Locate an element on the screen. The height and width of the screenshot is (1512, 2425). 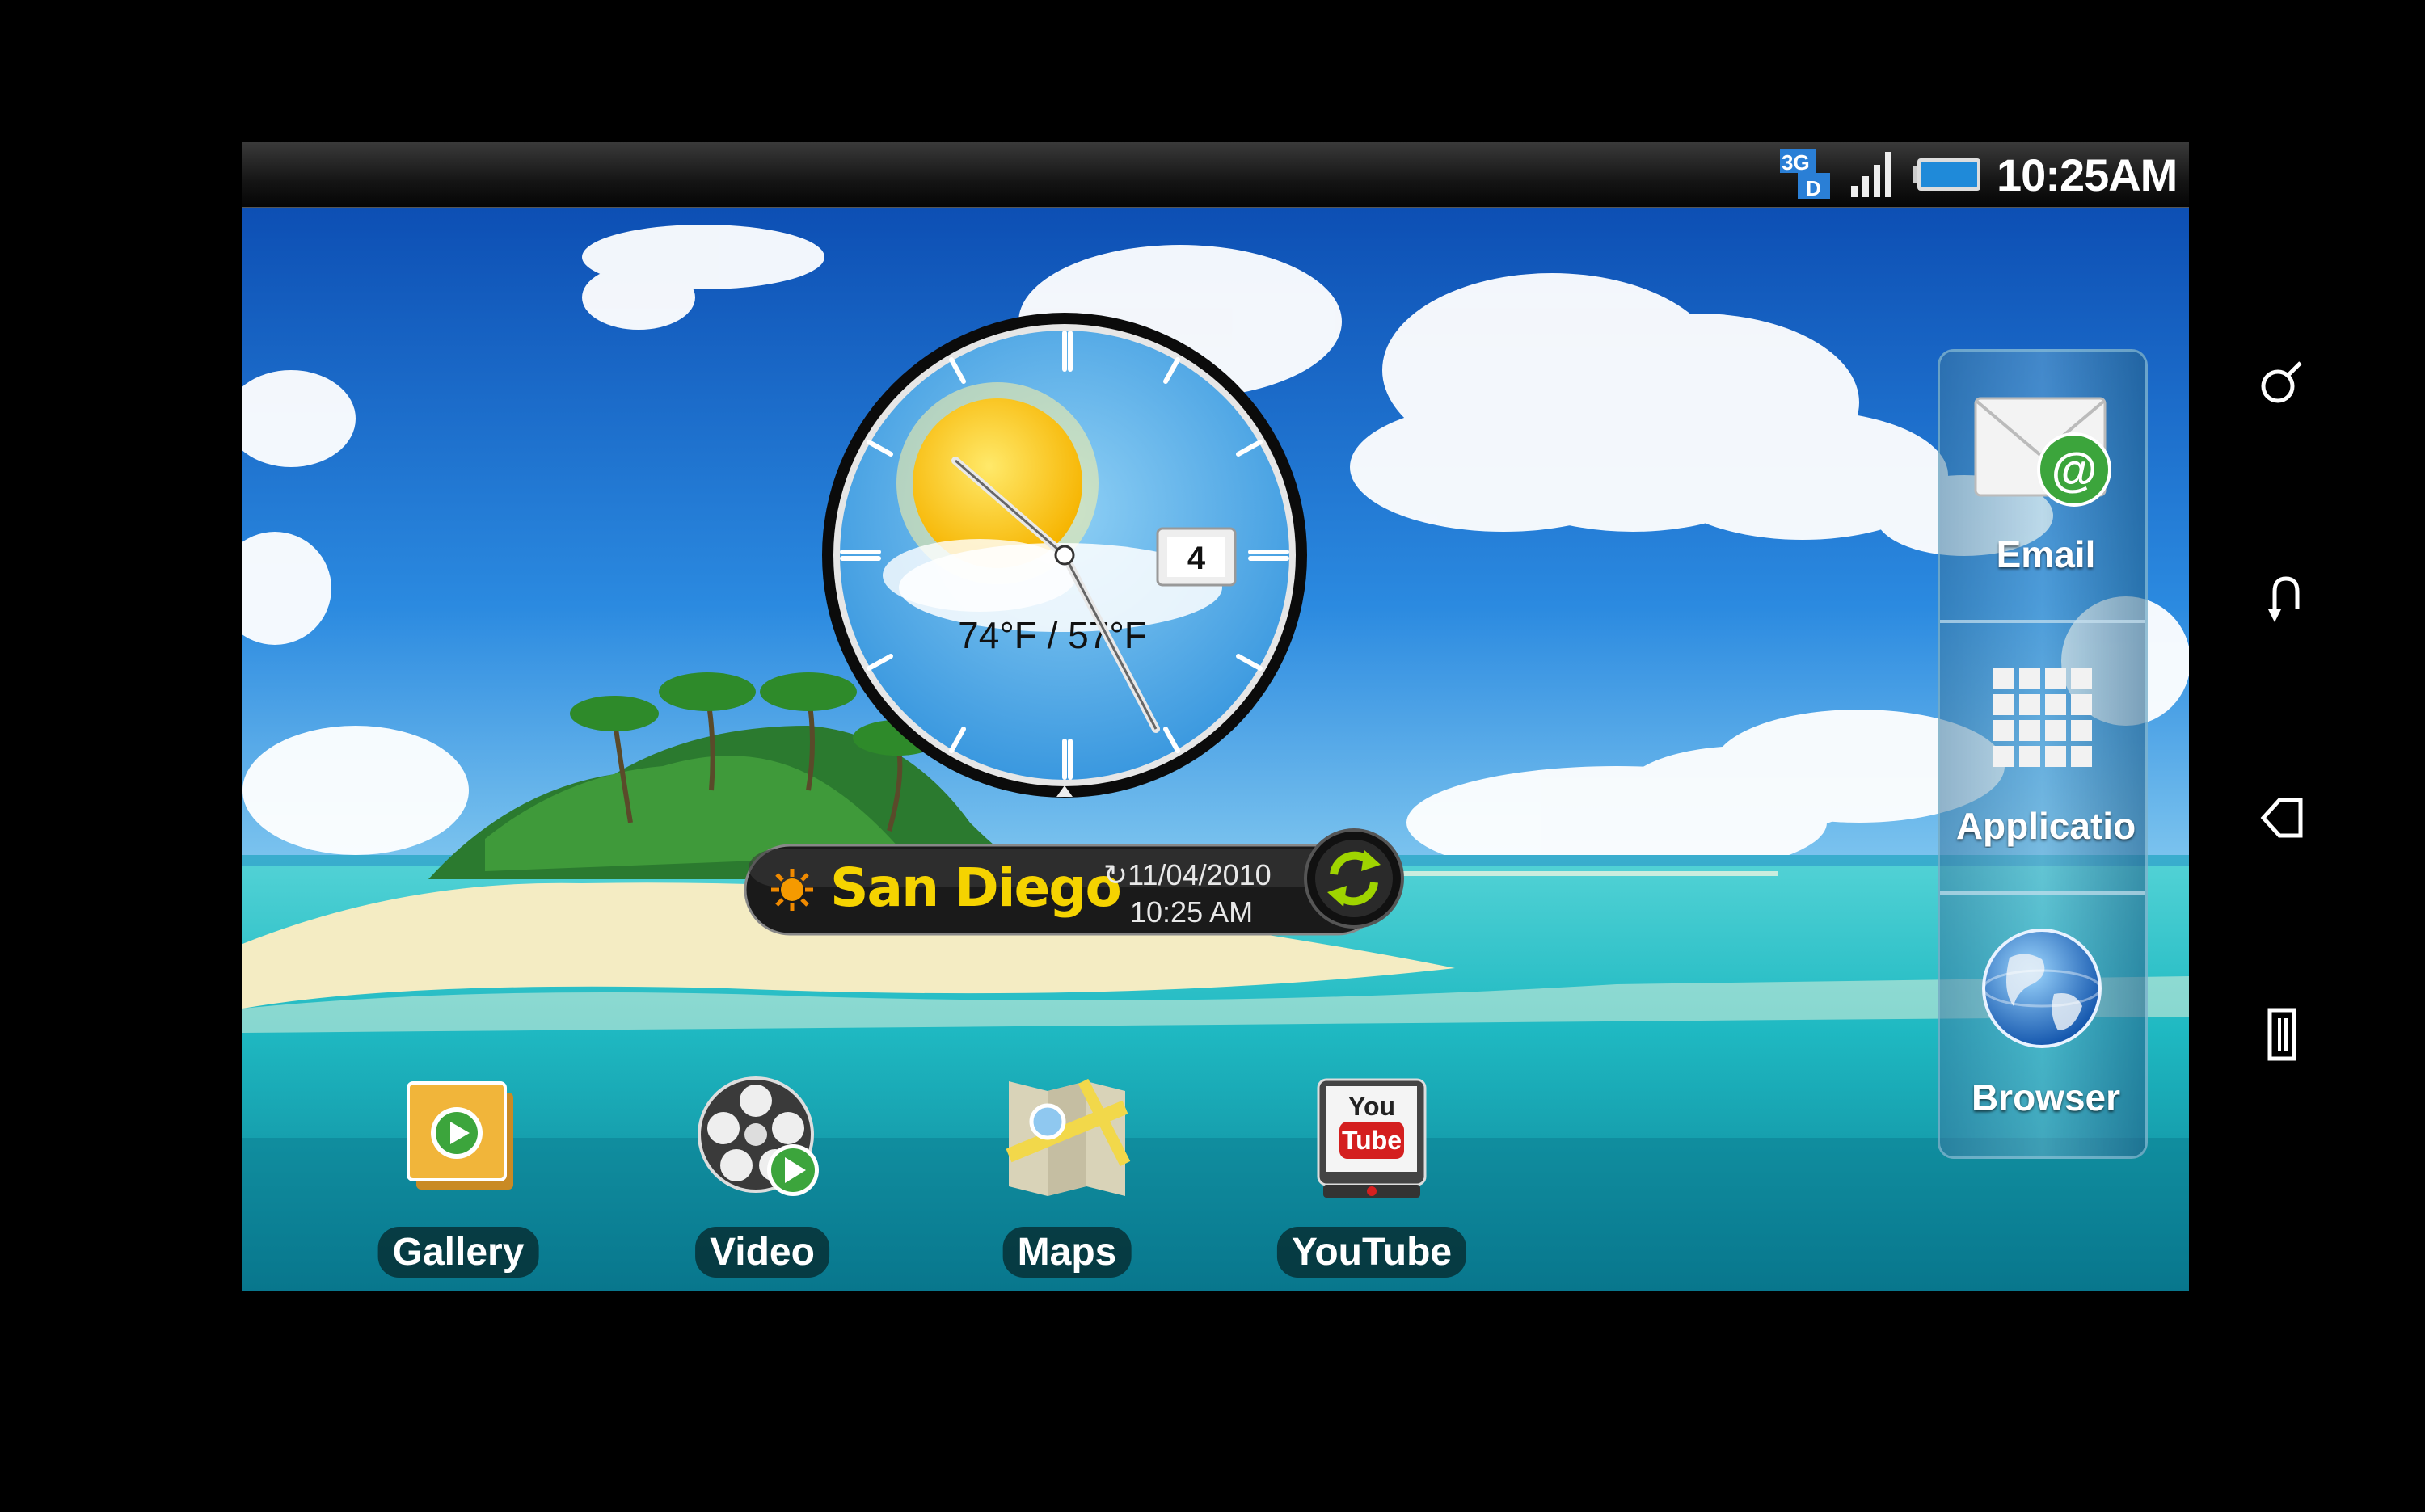
maps-icon is located at coordinates (1068, 1137).